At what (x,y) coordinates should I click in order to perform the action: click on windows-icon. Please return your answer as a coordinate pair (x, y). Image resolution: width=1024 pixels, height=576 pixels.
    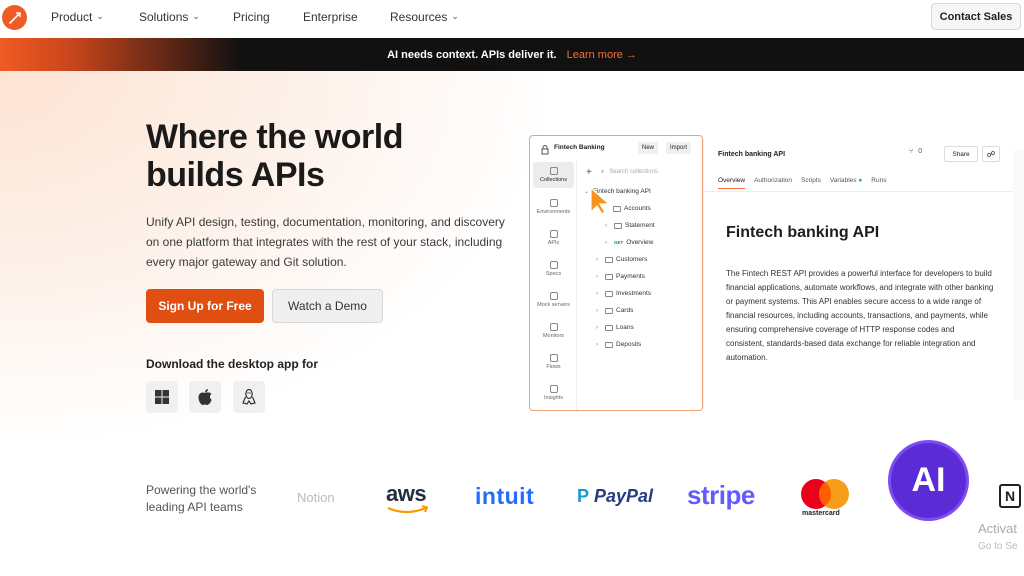
    Looking at the image, I should click on (162, 397).